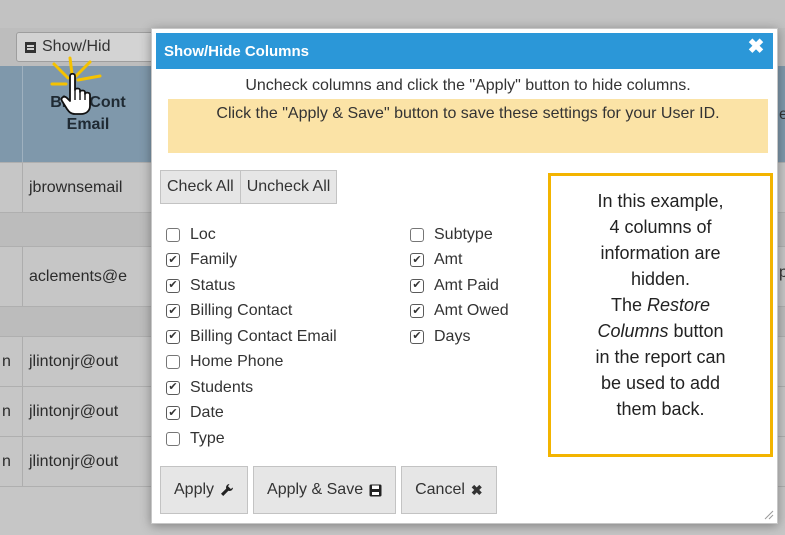 The width and height of the screenshot is (785, 535). I want to click on wrench-icon, so click(227, 490).